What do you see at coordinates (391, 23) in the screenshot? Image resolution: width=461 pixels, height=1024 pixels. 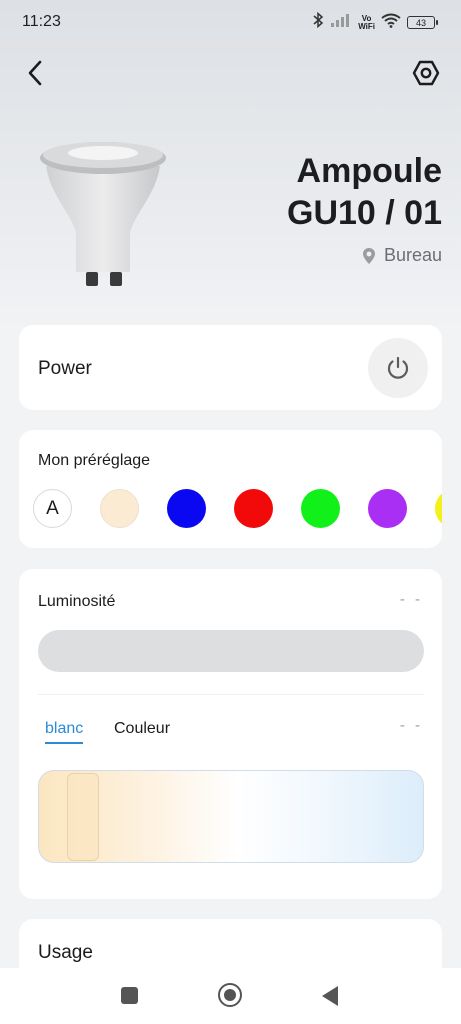 I see `wifi-icon` at bounding box center [391, 23].